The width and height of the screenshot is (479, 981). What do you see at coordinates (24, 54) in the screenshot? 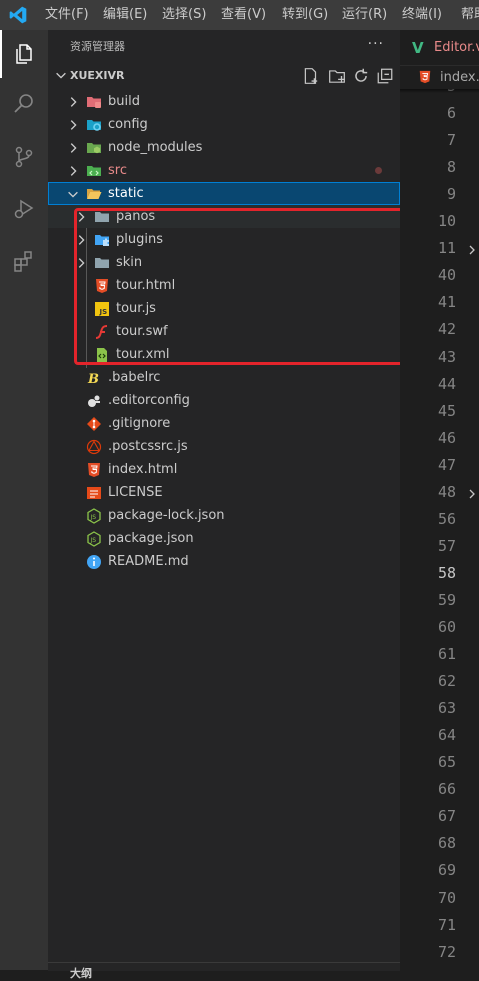
I see `explorer-button` at bounding box center [24, 54].